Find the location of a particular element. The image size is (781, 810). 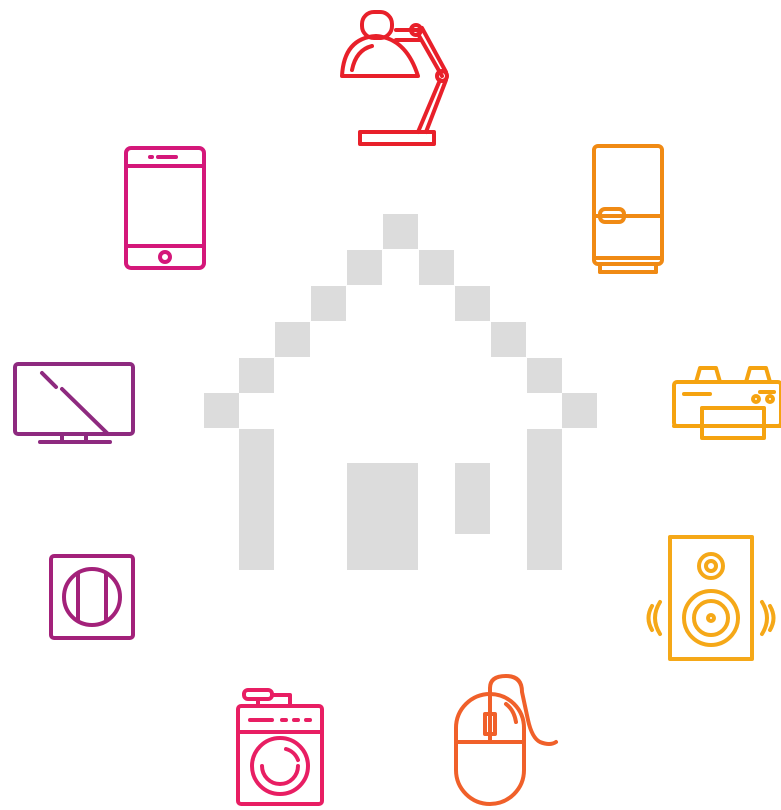

tablet-icon is located at coordinates (165, 208).